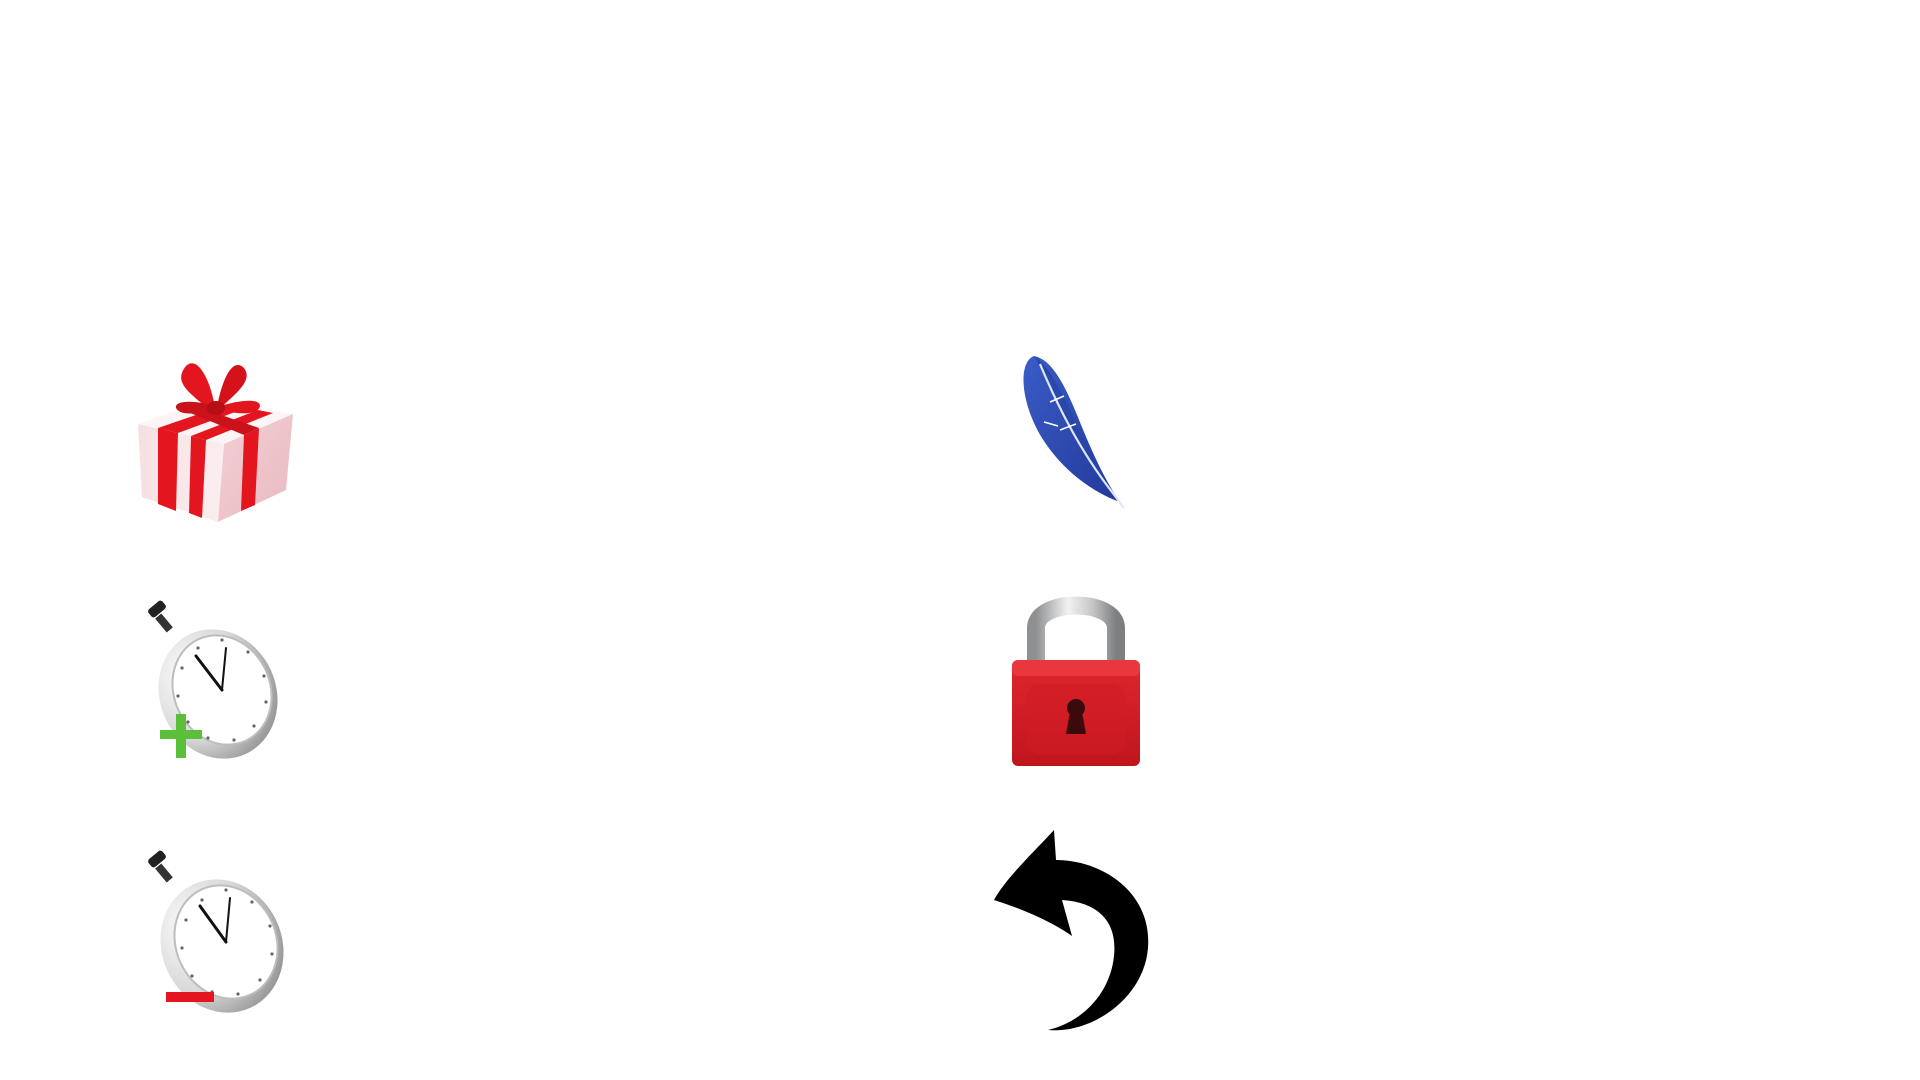  I want to click on add-time-button, so click(210, 681).